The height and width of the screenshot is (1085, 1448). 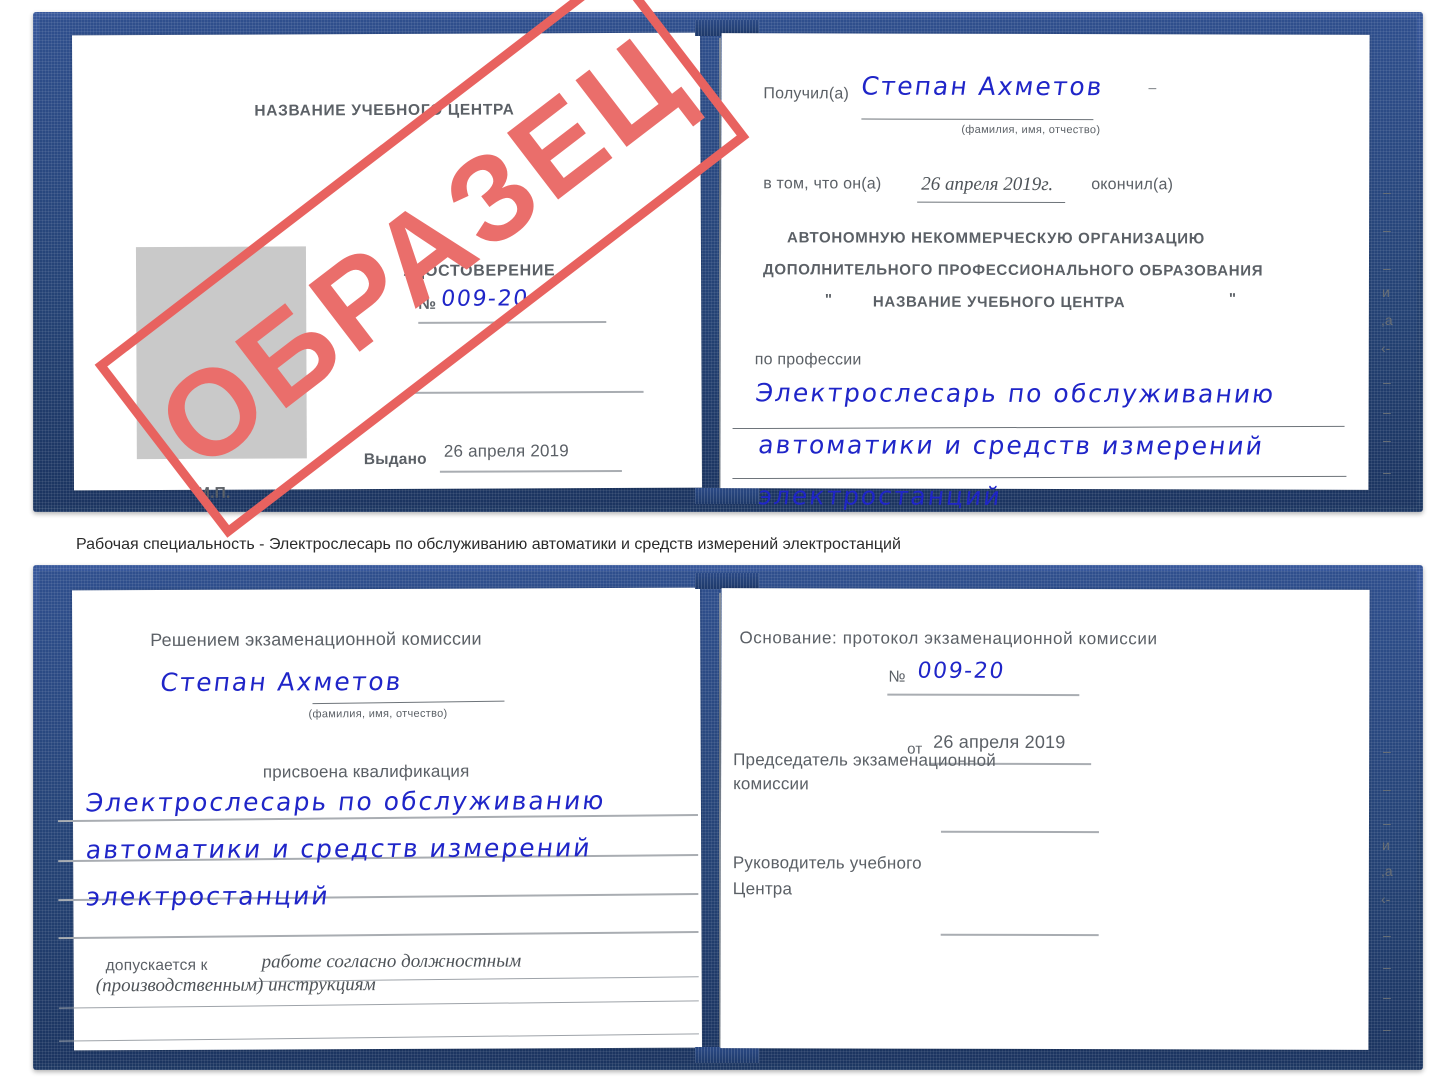 I want to click on edge-fragment-b7: –, so click(x=1387, y=935).